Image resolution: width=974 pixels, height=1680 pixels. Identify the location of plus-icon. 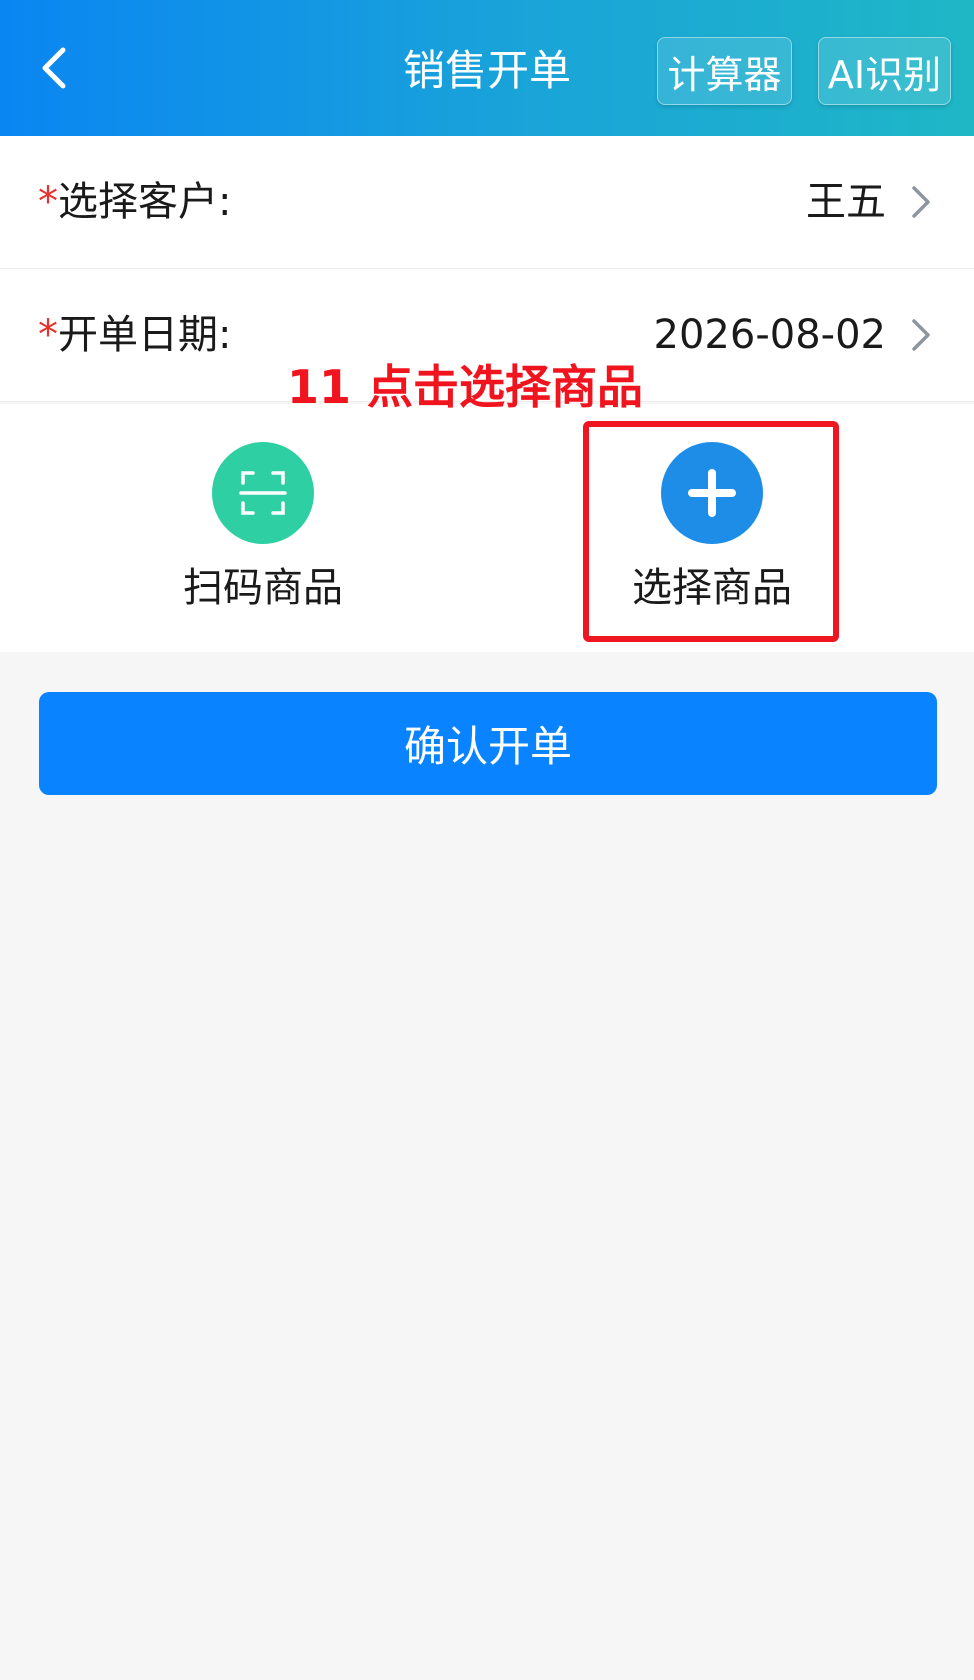
(712, 493).